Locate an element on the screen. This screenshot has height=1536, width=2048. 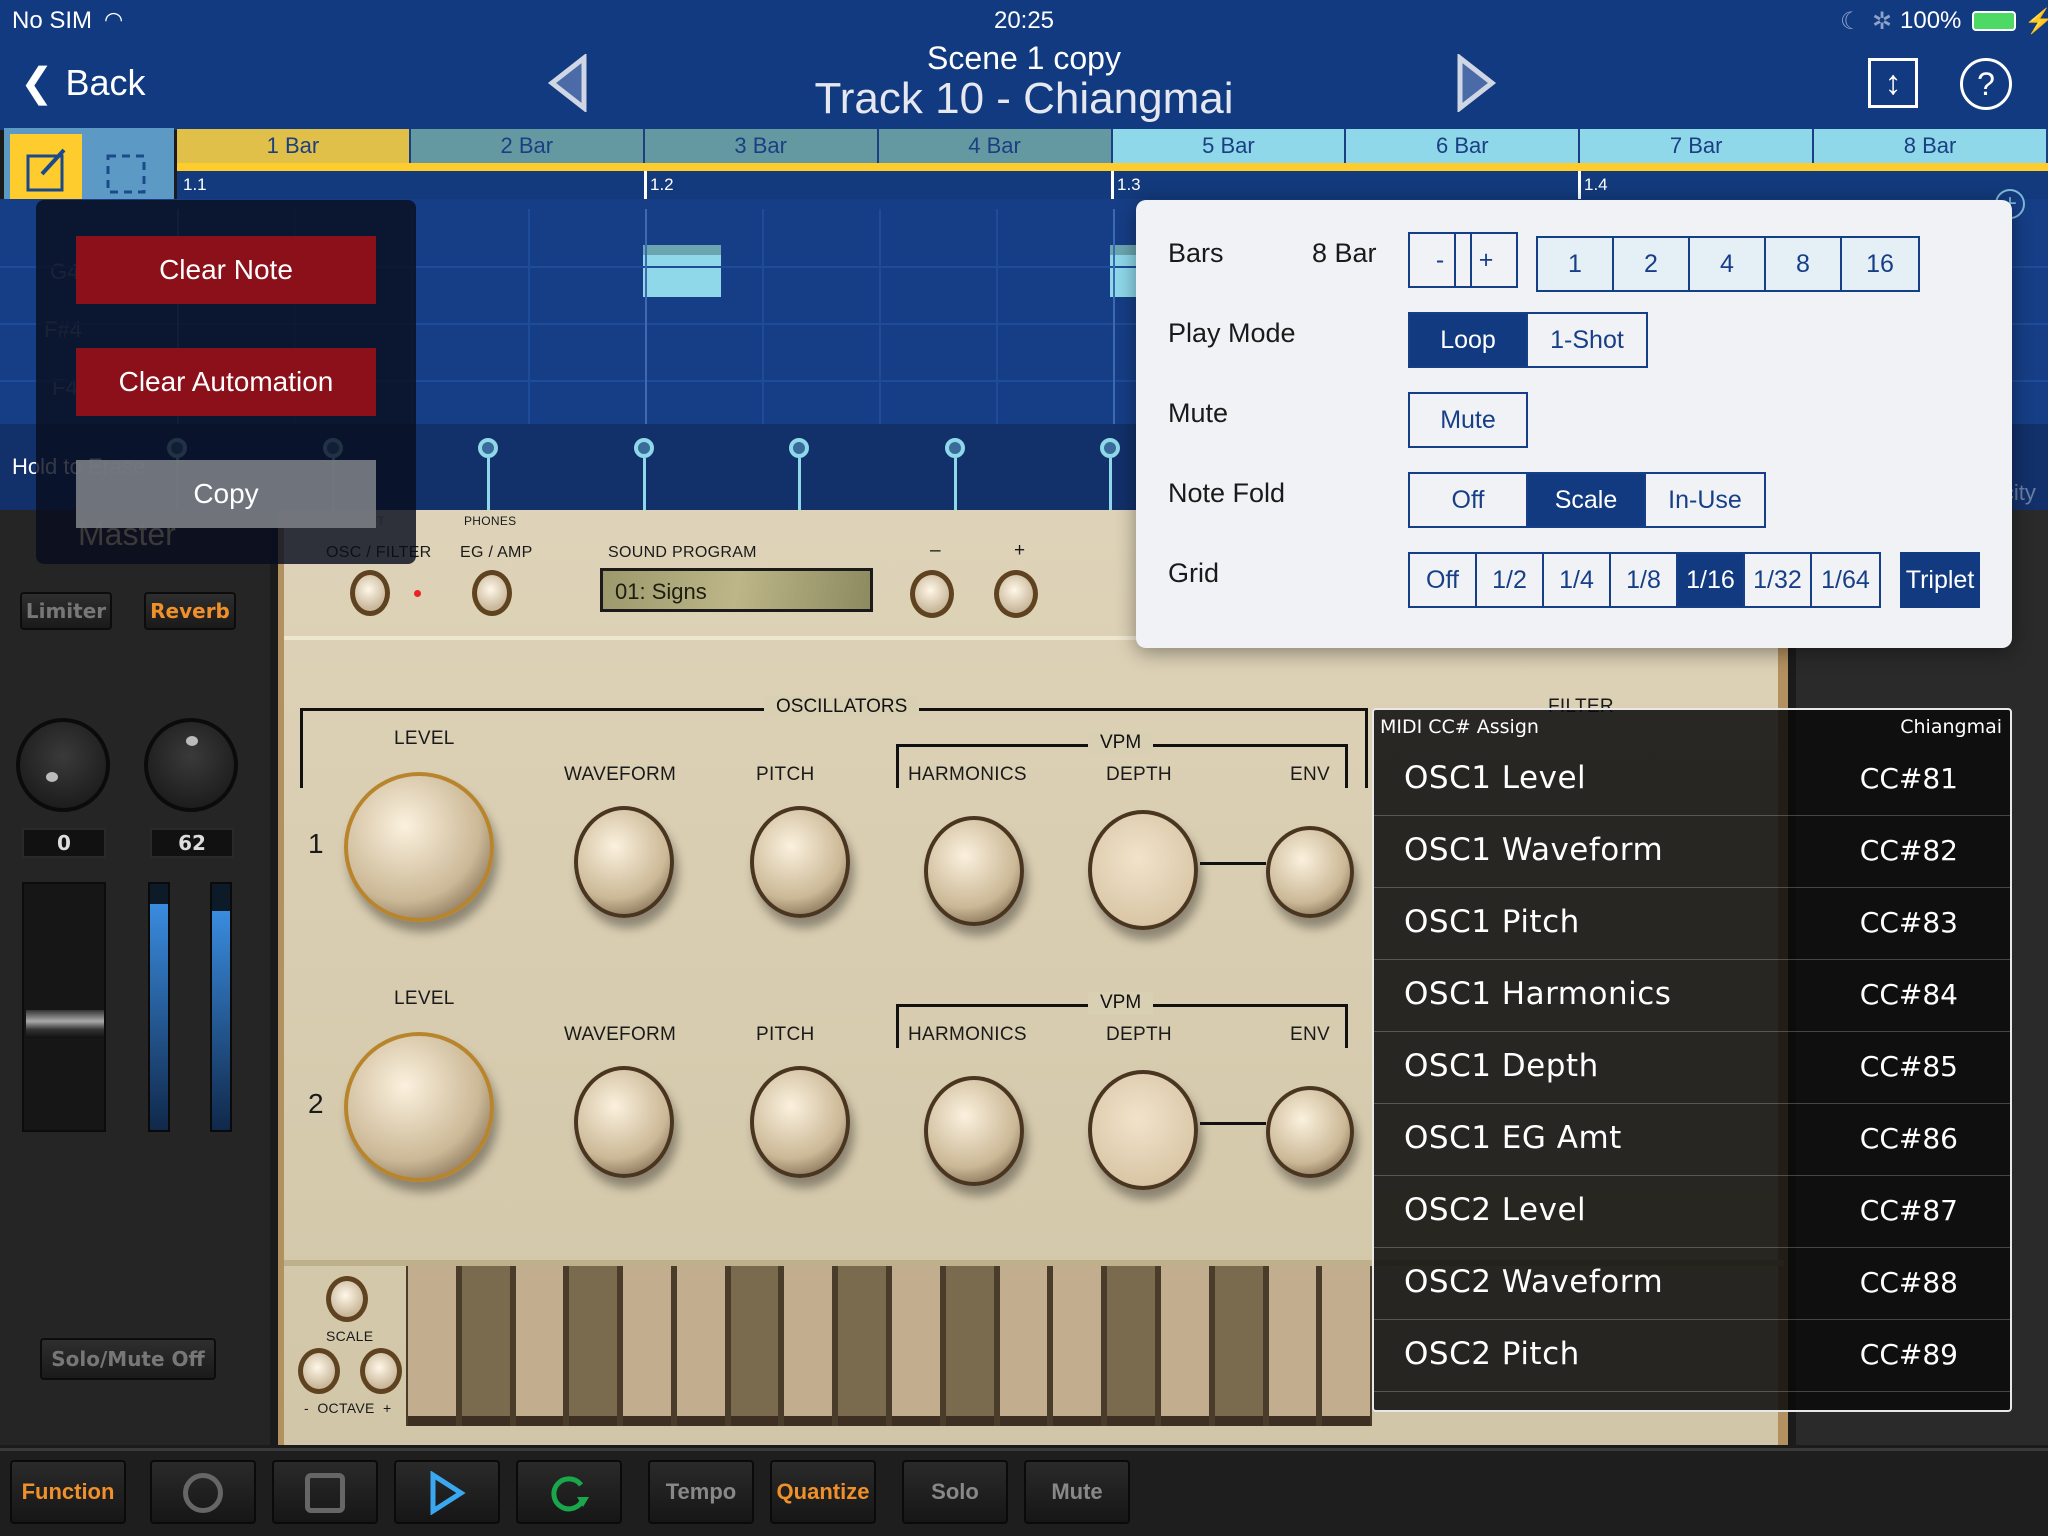
osc2-env-knob is located at coordinates (1310, 1132).